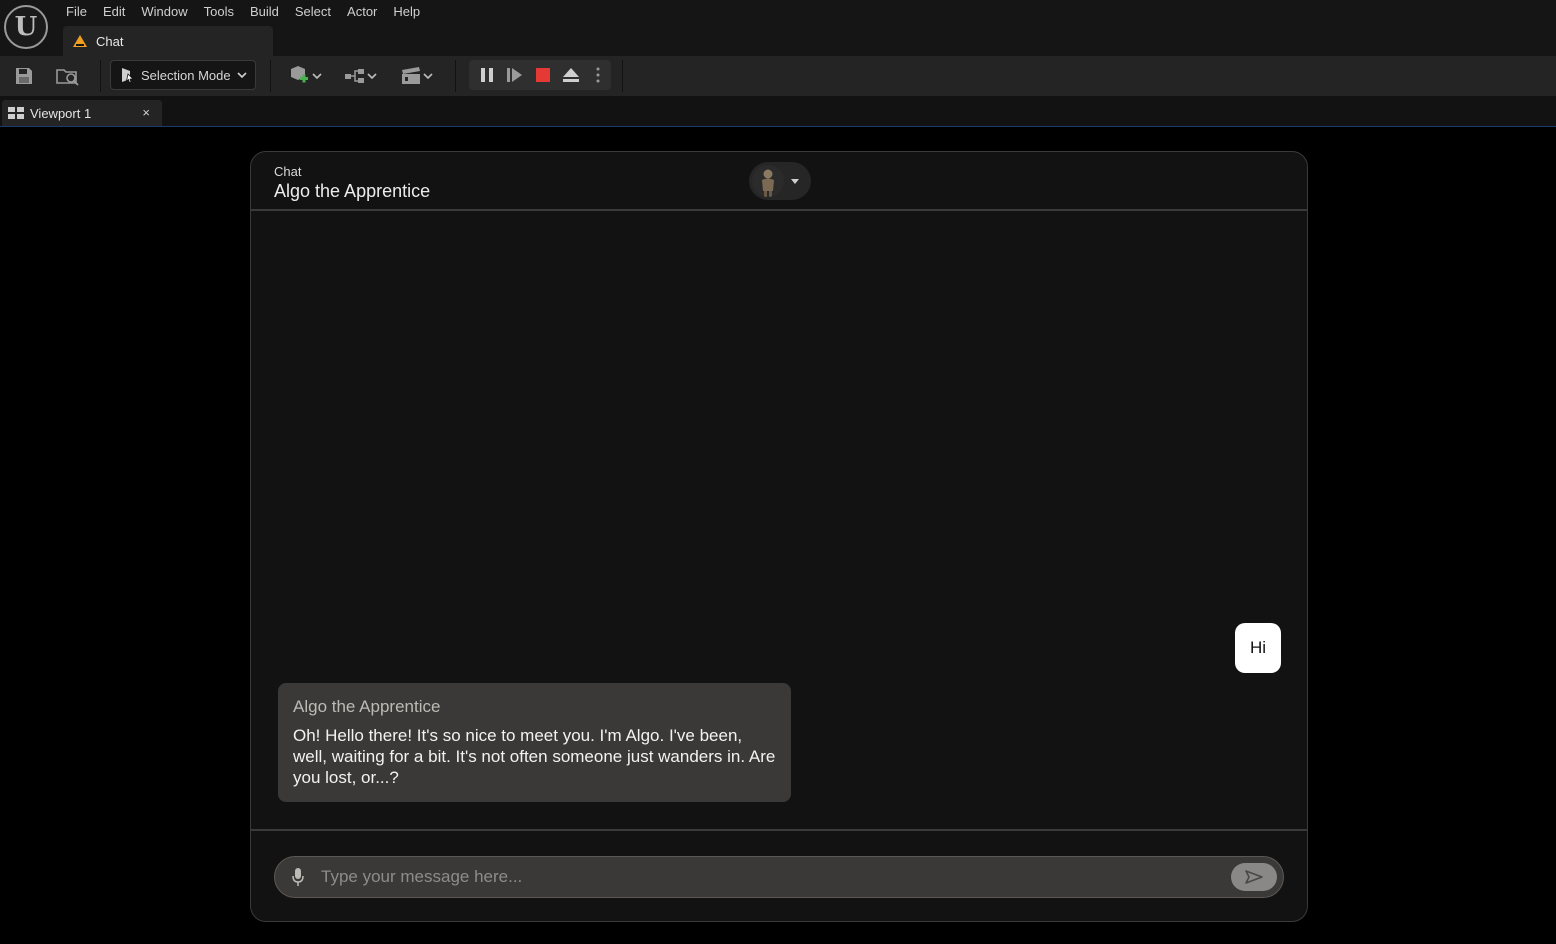 This screenshot has width=1556, height=944. I want to click on menu-edit: Edit, so click(114, 12).